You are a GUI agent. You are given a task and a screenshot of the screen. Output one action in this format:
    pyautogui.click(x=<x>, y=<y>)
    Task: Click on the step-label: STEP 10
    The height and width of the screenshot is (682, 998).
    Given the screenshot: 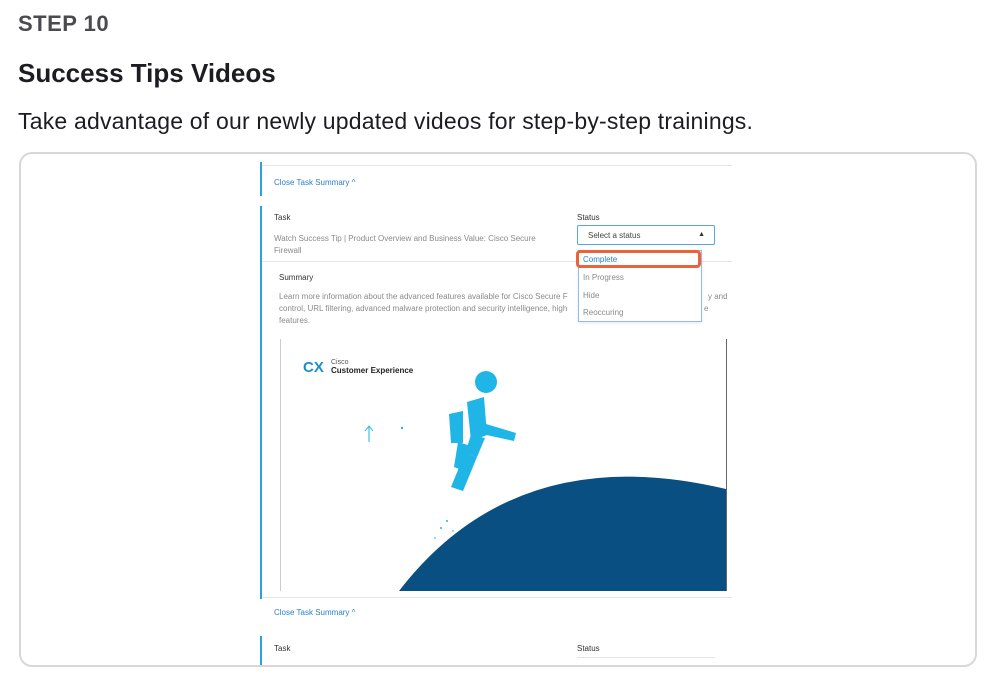 What is the action you would take?
    pyautogui.click(x=64, y=23)
    